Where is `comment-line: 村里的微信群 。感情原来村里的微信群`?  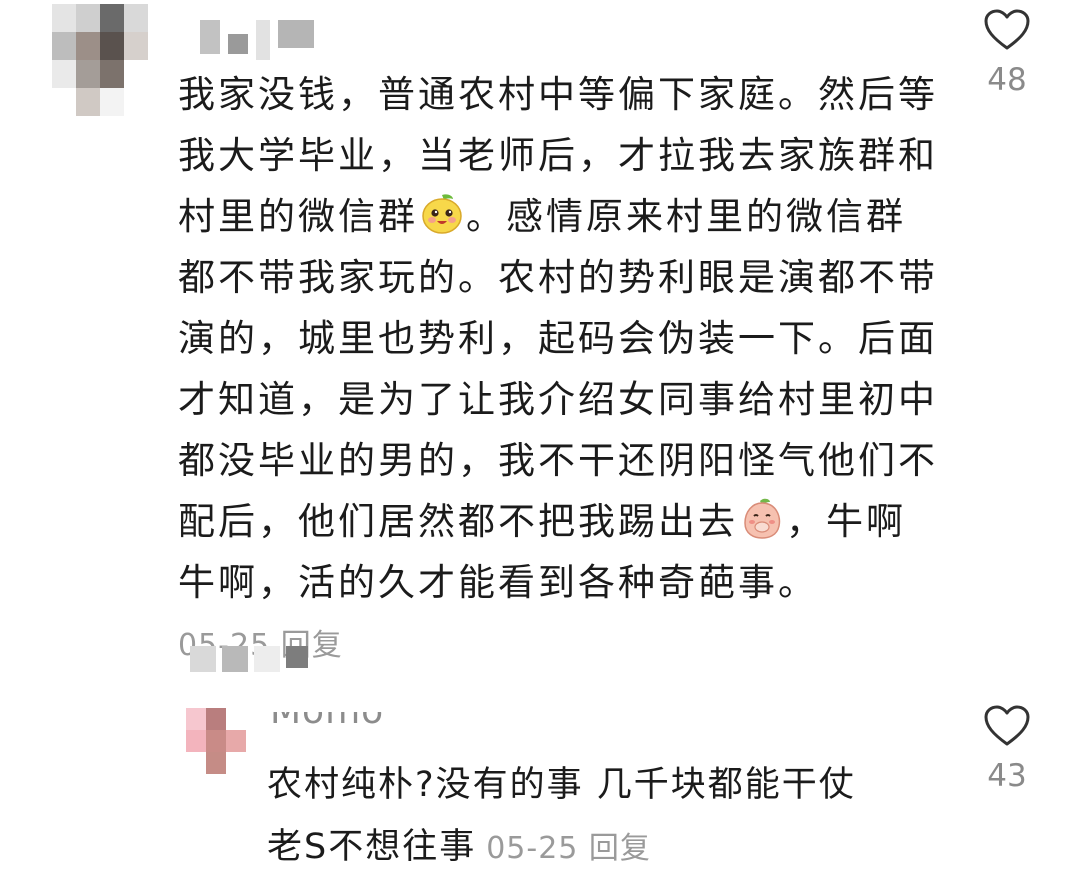 comment-line: 村里的微信群 。感情原来村里的微信群 is located at coordinates (558, 216).